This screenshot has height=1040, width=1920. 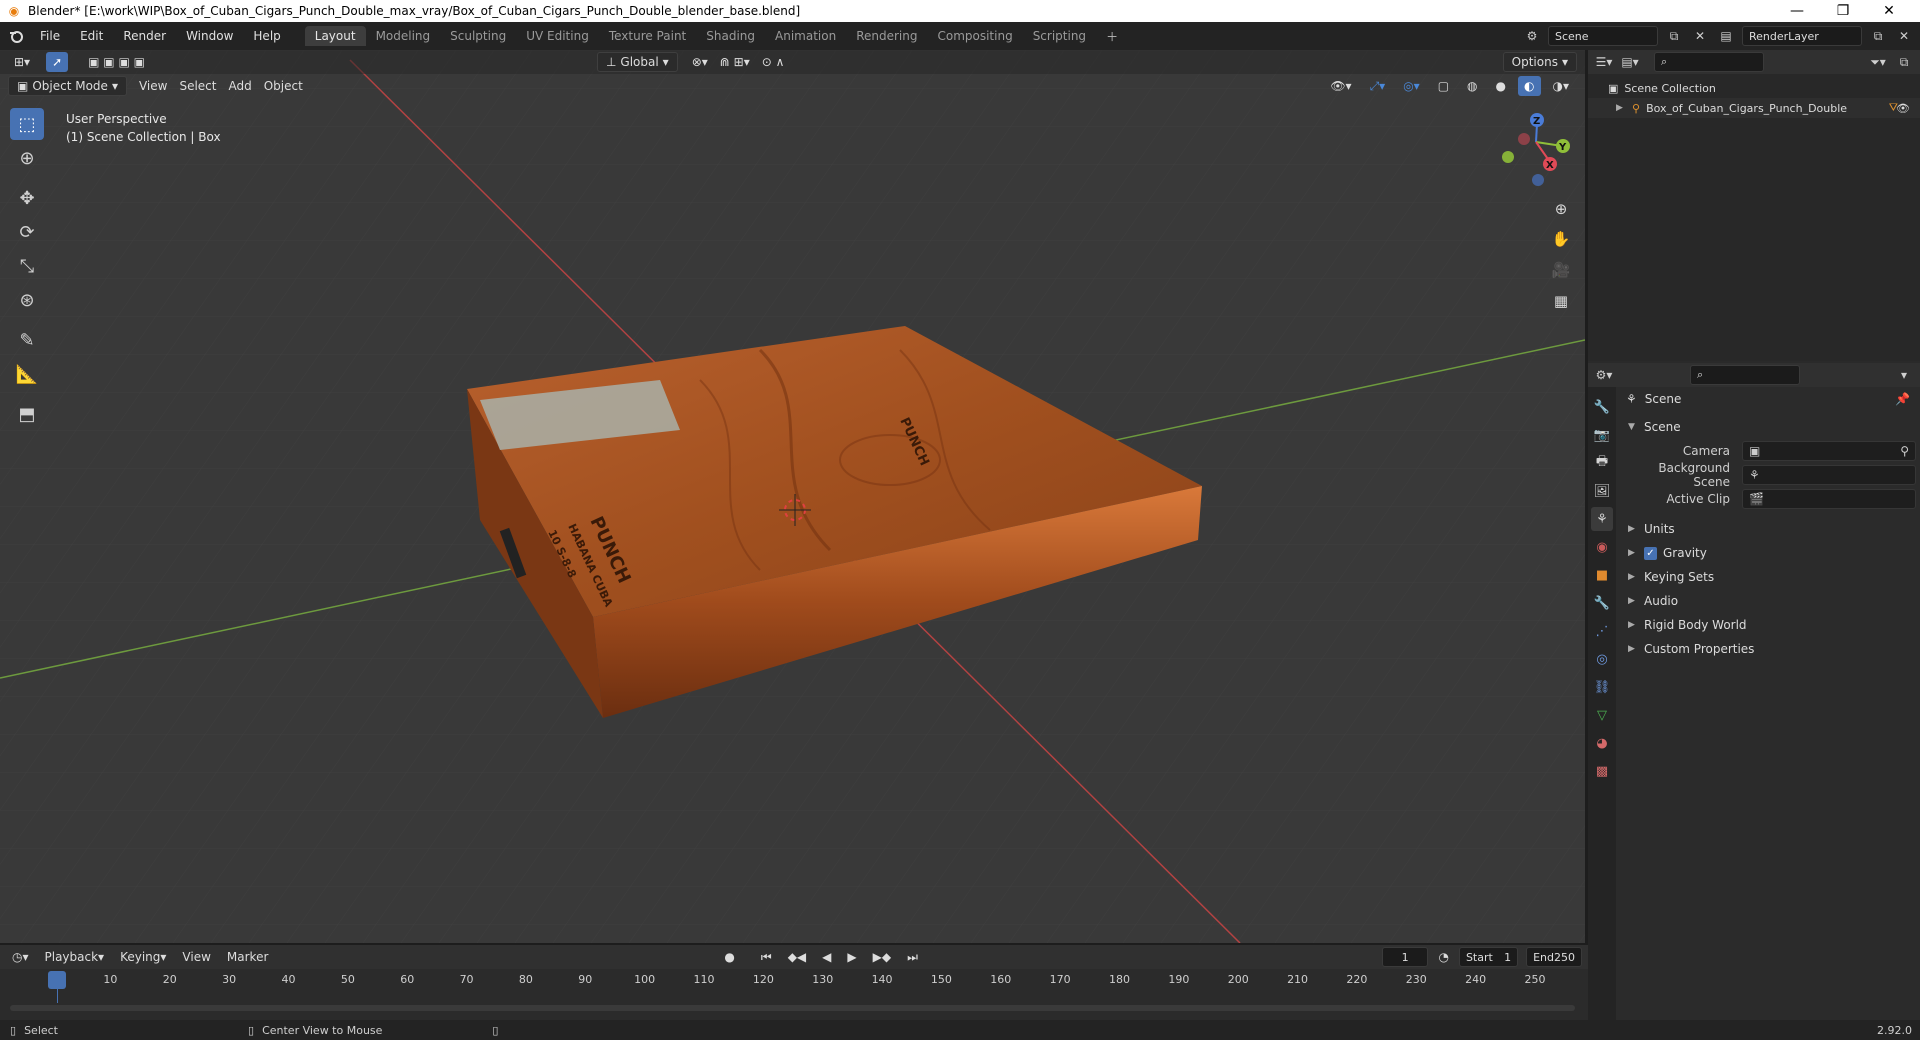 What do you see at coordinates (1769, 625) in the screenshot?
I see `rigid-body-world-panel-header: ▶ Rigid Body World` at bounding box center [1769, 625].